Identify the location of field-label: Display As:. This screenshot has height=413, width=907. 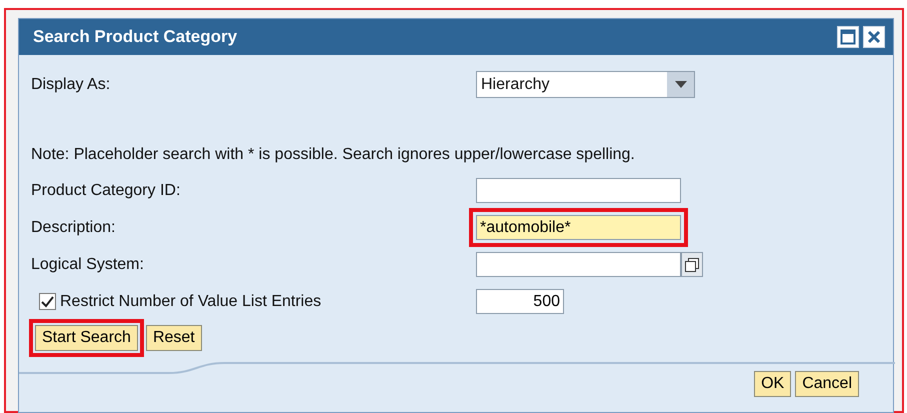
(71, 84).